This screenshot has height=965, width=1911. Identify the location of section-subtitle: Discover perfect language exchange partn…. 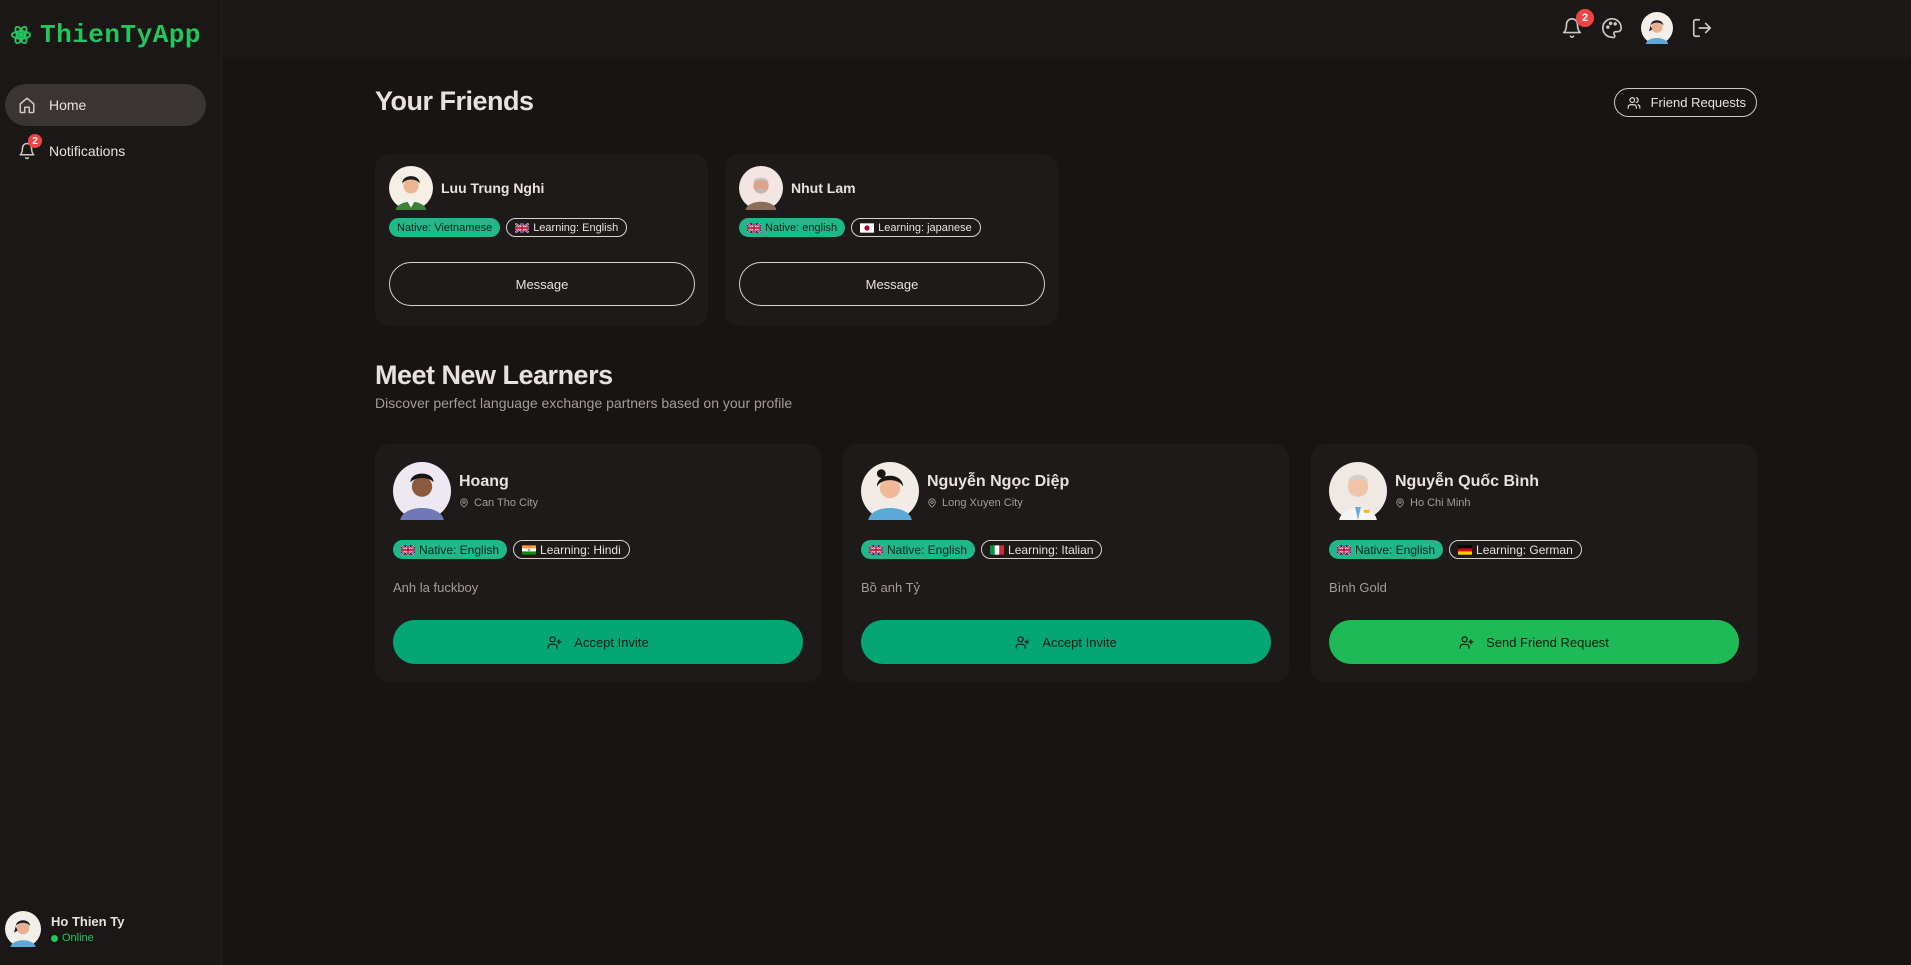
(584, 403).